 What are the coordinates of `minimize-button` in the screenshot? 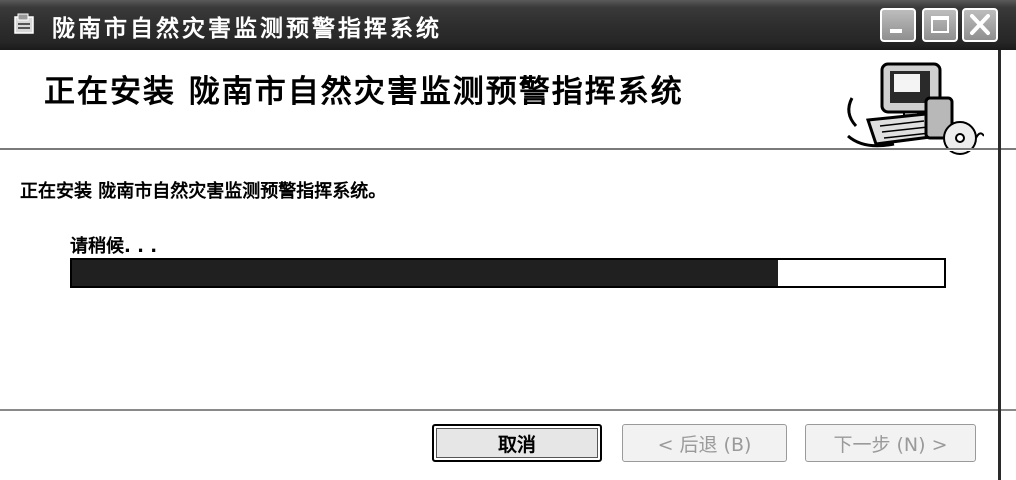 It's located at (898, 25).